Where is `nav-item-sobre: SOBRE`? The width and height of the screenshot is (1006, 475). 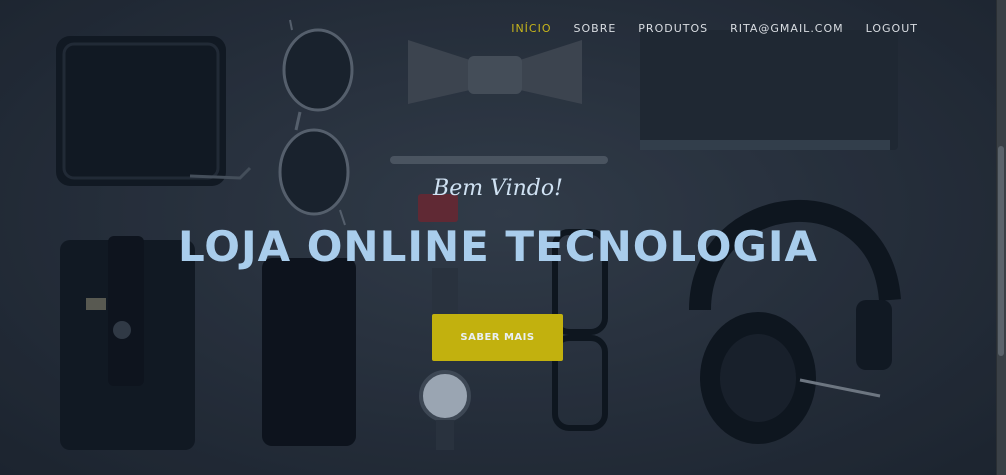
nav-item-sobre: SOBRE is located at coordinates (595, 28).